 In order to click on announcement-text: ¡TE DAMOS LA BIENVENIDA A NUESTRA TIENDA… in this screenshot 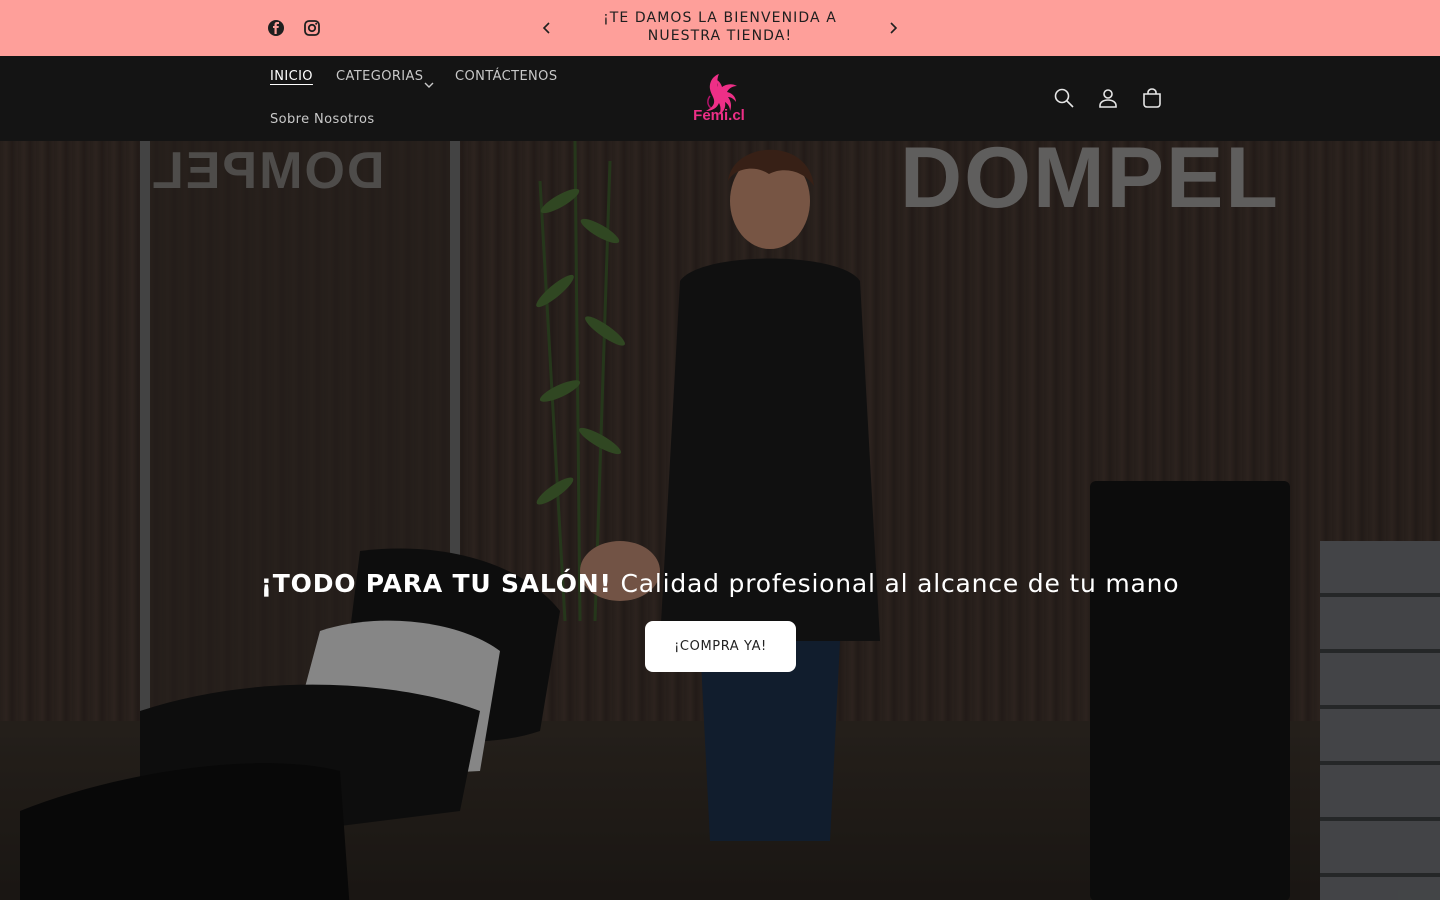, I will do `click(720, 27)`.